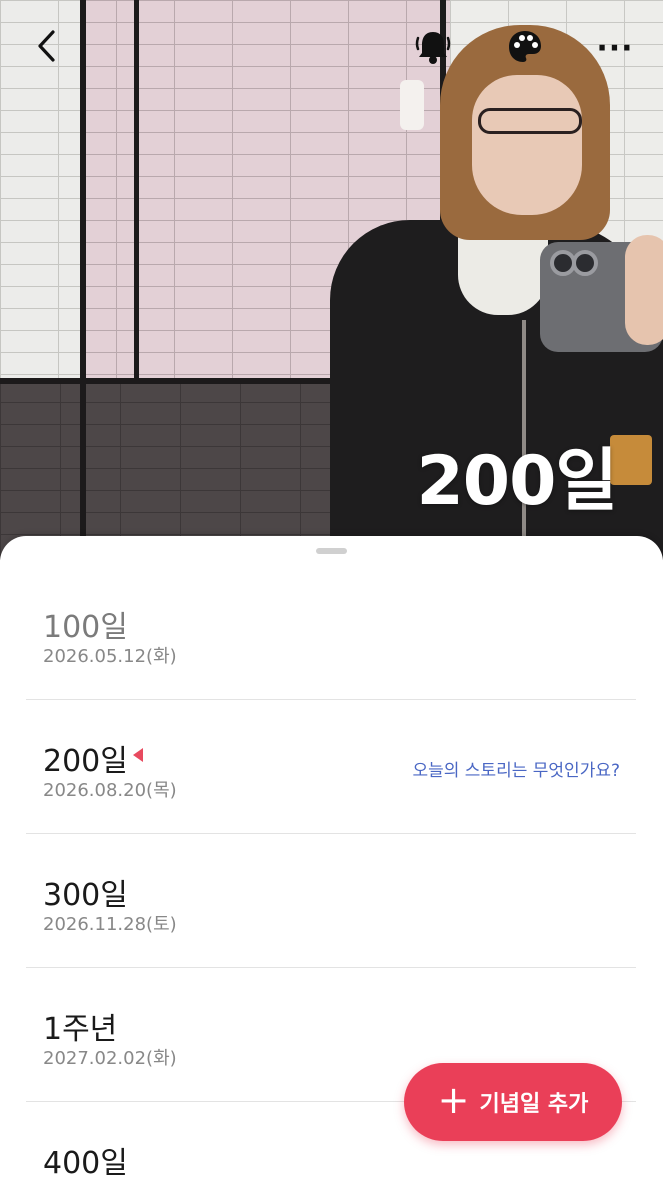 This screenshot has width=663, height=1199. I want to click on list-item: 200일 2026.08.20(목) 오늘의 스토리는 무엇인가요?, so click(331, 767).